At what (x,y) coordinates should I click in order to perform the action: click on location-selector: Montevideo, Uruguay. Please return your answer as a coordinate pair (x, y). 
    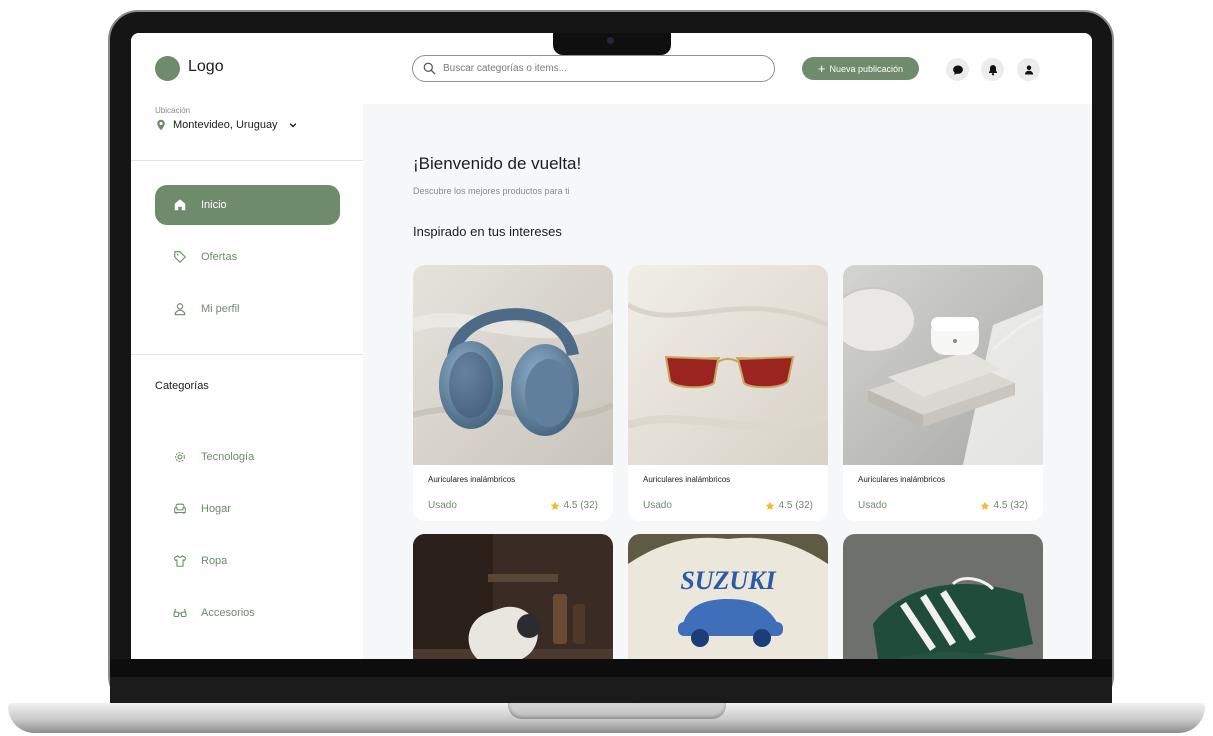
    Looking at the image, I should click on (226, 125).